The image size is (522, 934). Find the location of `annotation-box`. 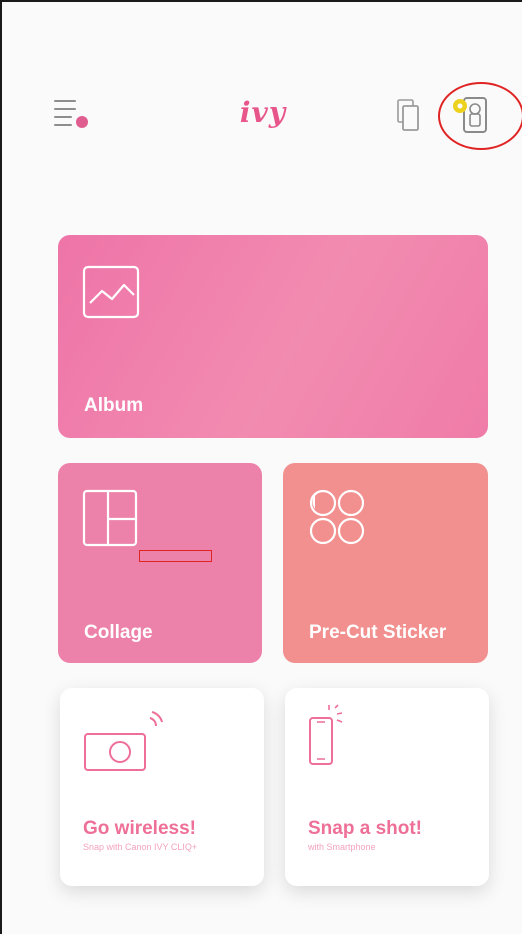

annotation-box is located at coordinates (175, 556).